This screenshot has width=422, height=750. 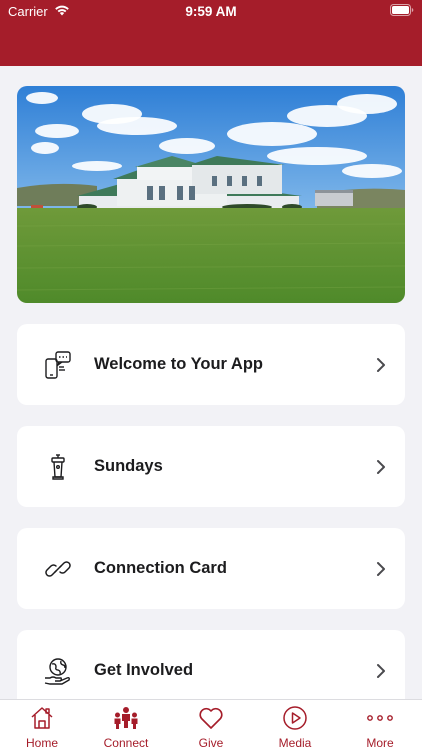 I want to click on more-dots-icon, so click(x=380, y=718).